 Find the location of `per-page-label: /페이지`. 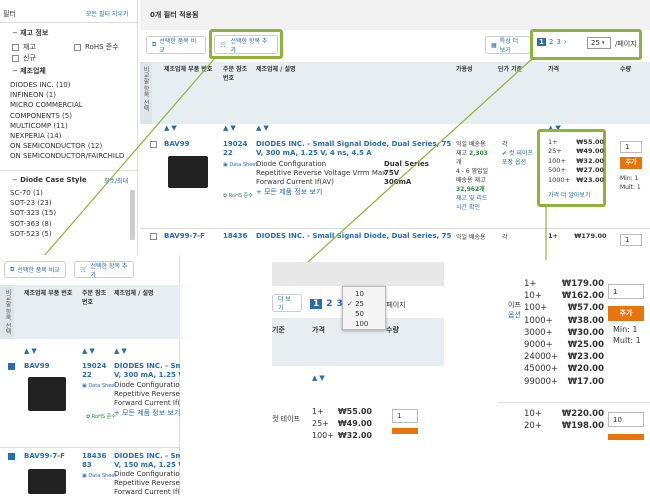

per-page-label: /페이지 is located at coordinates (395, 305).